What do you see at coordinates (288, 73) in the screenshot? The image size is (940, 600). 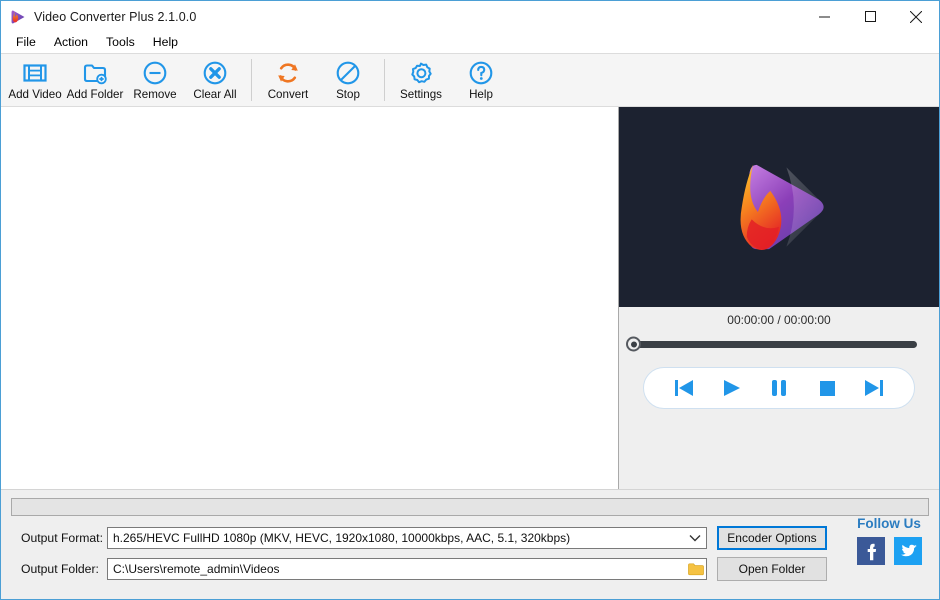 I see `refresh-arrows-icon` at bounding box center [288, 73].